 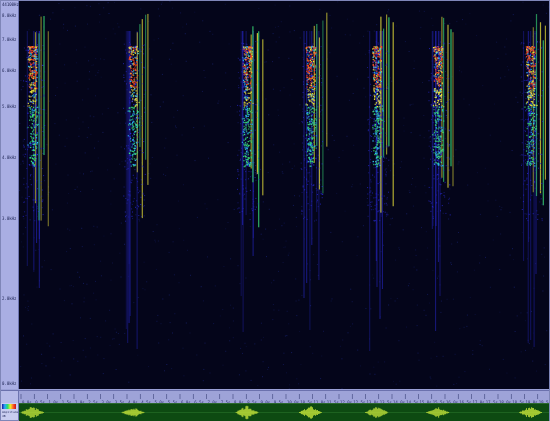 What do you see at coordinates (9, 406) in the screenshot?
I see `color-scale-icon` at bounding box center [9, 406].